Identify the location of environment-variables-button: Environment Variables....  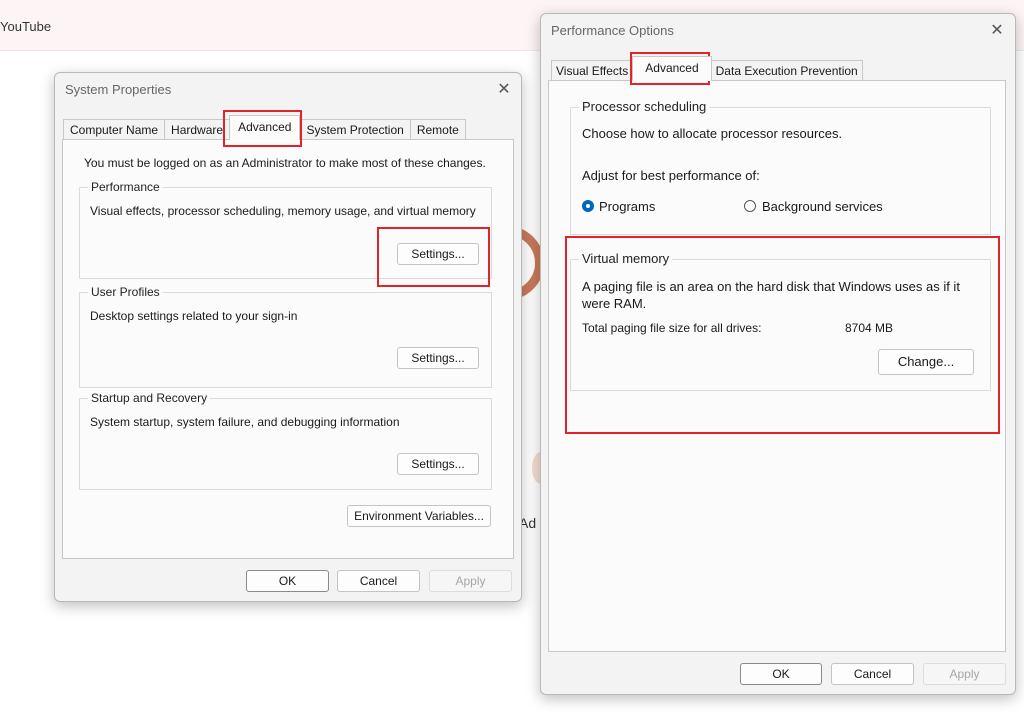
(419, 516).